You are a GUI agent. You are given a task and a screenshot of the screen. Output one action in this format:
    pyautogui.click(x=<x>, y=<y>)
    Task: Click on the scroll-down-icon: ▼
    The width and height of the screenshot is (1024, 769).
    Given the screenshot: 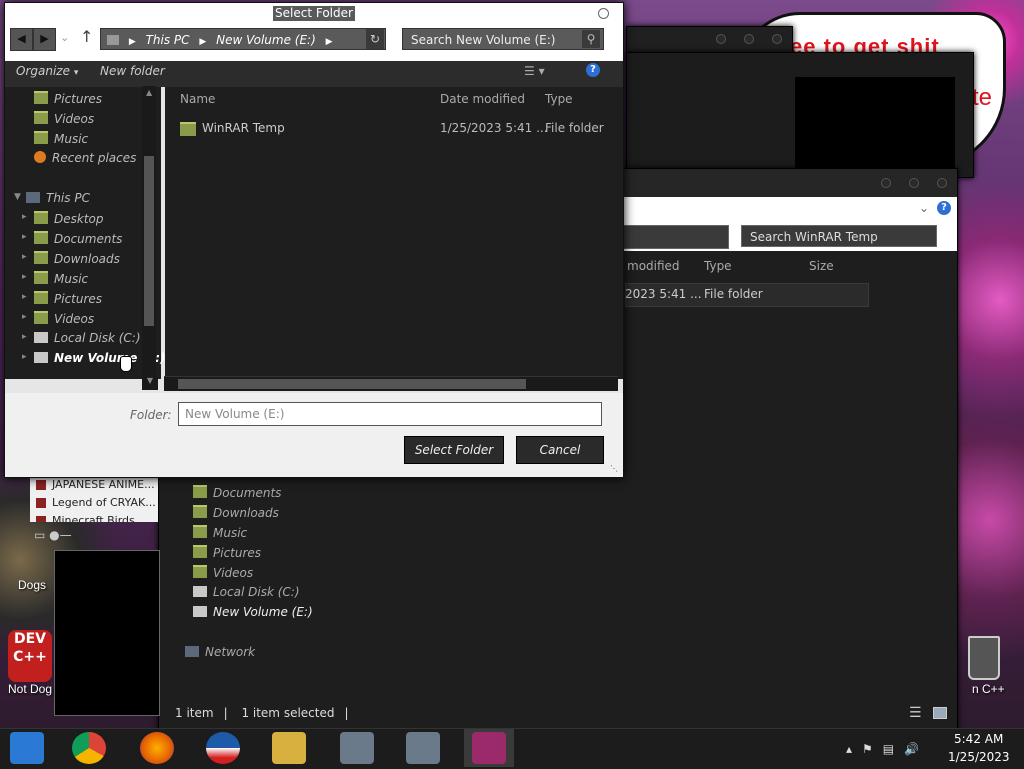 What is the action you would take?
    pyautogui.click(x=150, y=383)
    